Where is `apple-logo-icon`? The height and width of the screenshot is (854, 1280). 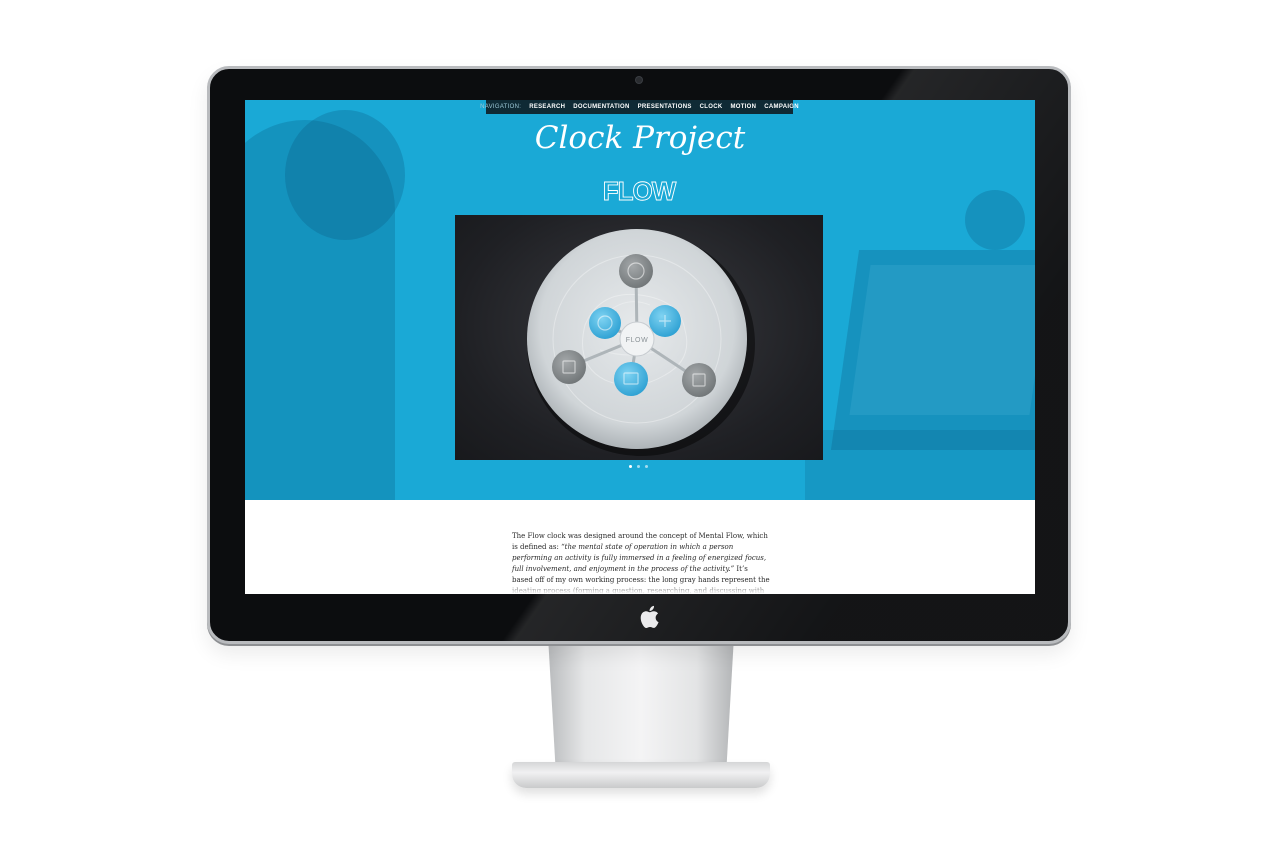
apple-logo-icon is located at coordinates (649, 616).